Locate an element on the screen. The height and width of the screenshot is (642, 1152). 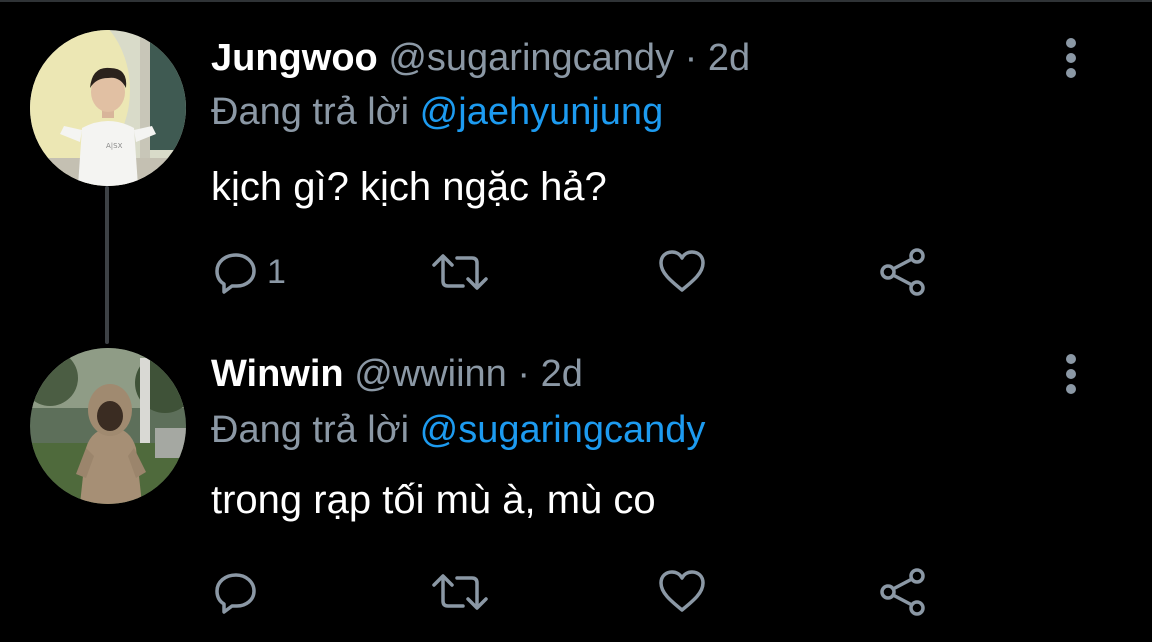
replying-to-handle: @sugaringcandy is located at coordinates (563, 430).